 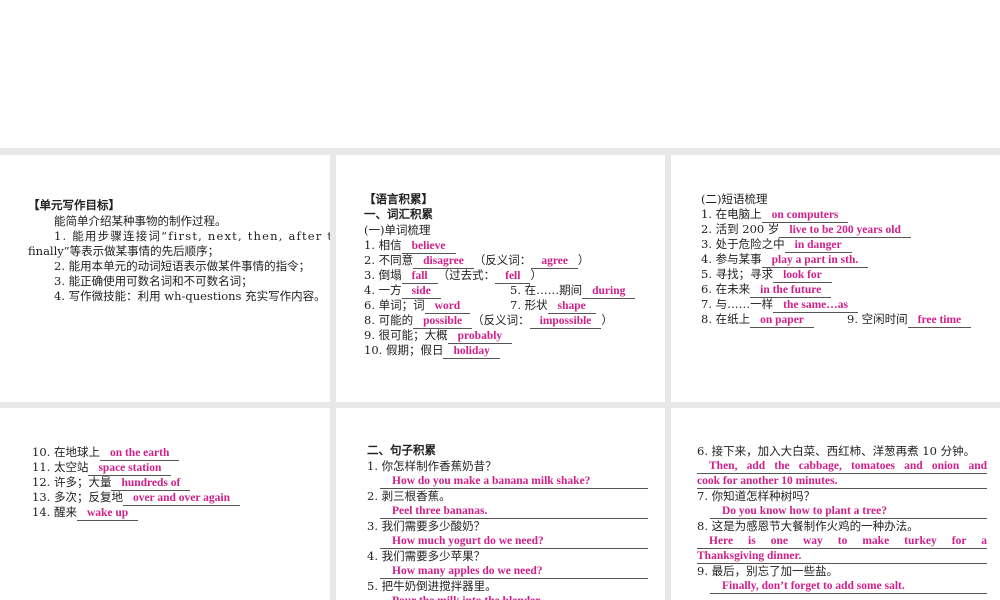 What do you see at coordinates (791, 291) in the screenshot?
I see `answer-blank: in the future` at bounding box center [791, 291].